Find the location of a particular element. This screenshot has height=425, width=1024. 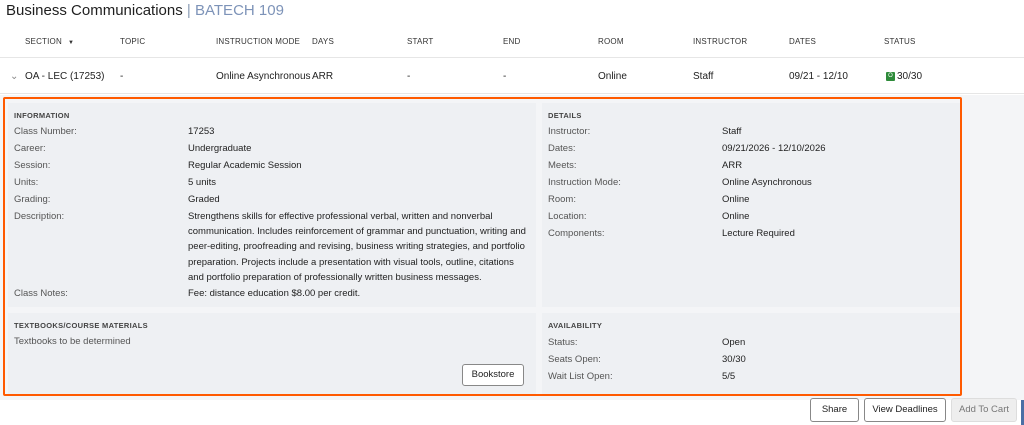

seats-open-label: Seats Open: is located at coordinates (574, 359).